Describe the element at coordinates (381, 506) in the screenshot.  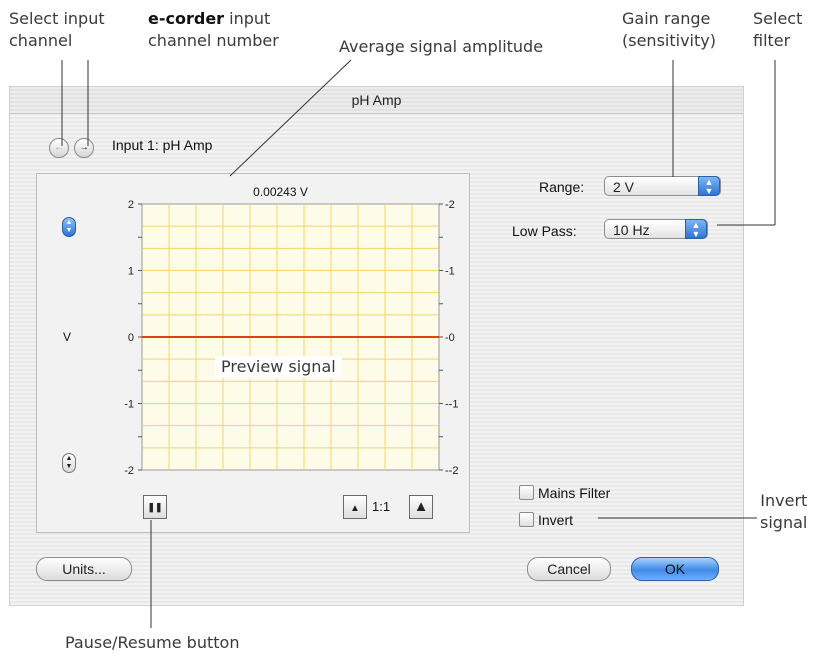
I see `scale-ratio-label: 1:1` at that location.